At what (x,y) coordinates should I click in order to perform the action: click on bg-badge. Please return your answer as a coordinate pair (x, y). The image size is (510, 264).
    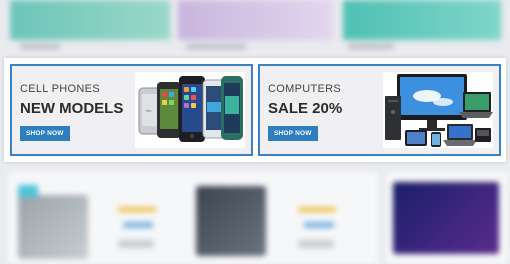
    Looking at the image, I should click on (28, 191).